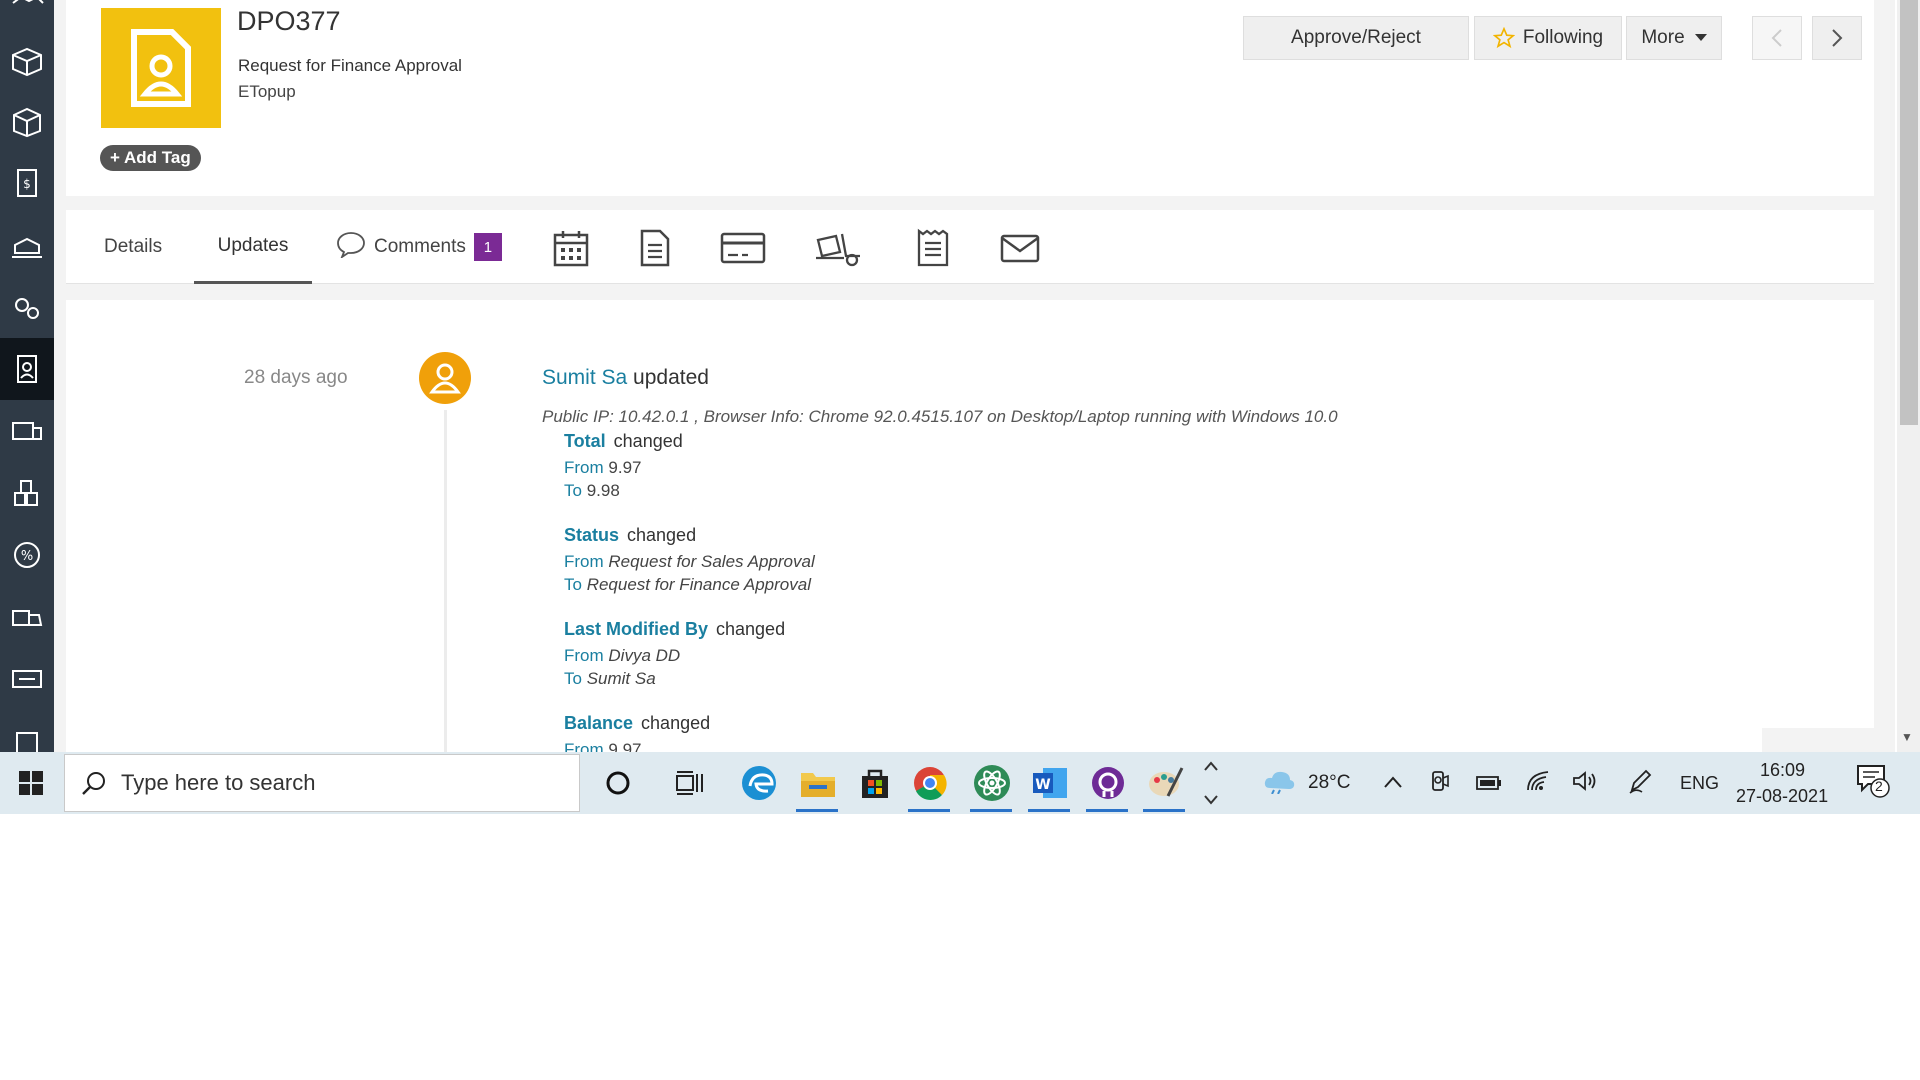 The width and height of the screenshot is (1920, 1080). I want to click on update-verb: updated, so click(671, 377).